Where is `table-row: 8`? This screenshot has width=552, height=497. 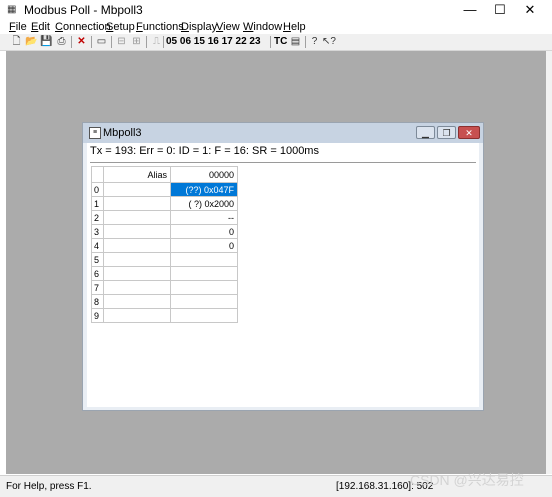
table-row: 8 is located at coordinates (164, 301).